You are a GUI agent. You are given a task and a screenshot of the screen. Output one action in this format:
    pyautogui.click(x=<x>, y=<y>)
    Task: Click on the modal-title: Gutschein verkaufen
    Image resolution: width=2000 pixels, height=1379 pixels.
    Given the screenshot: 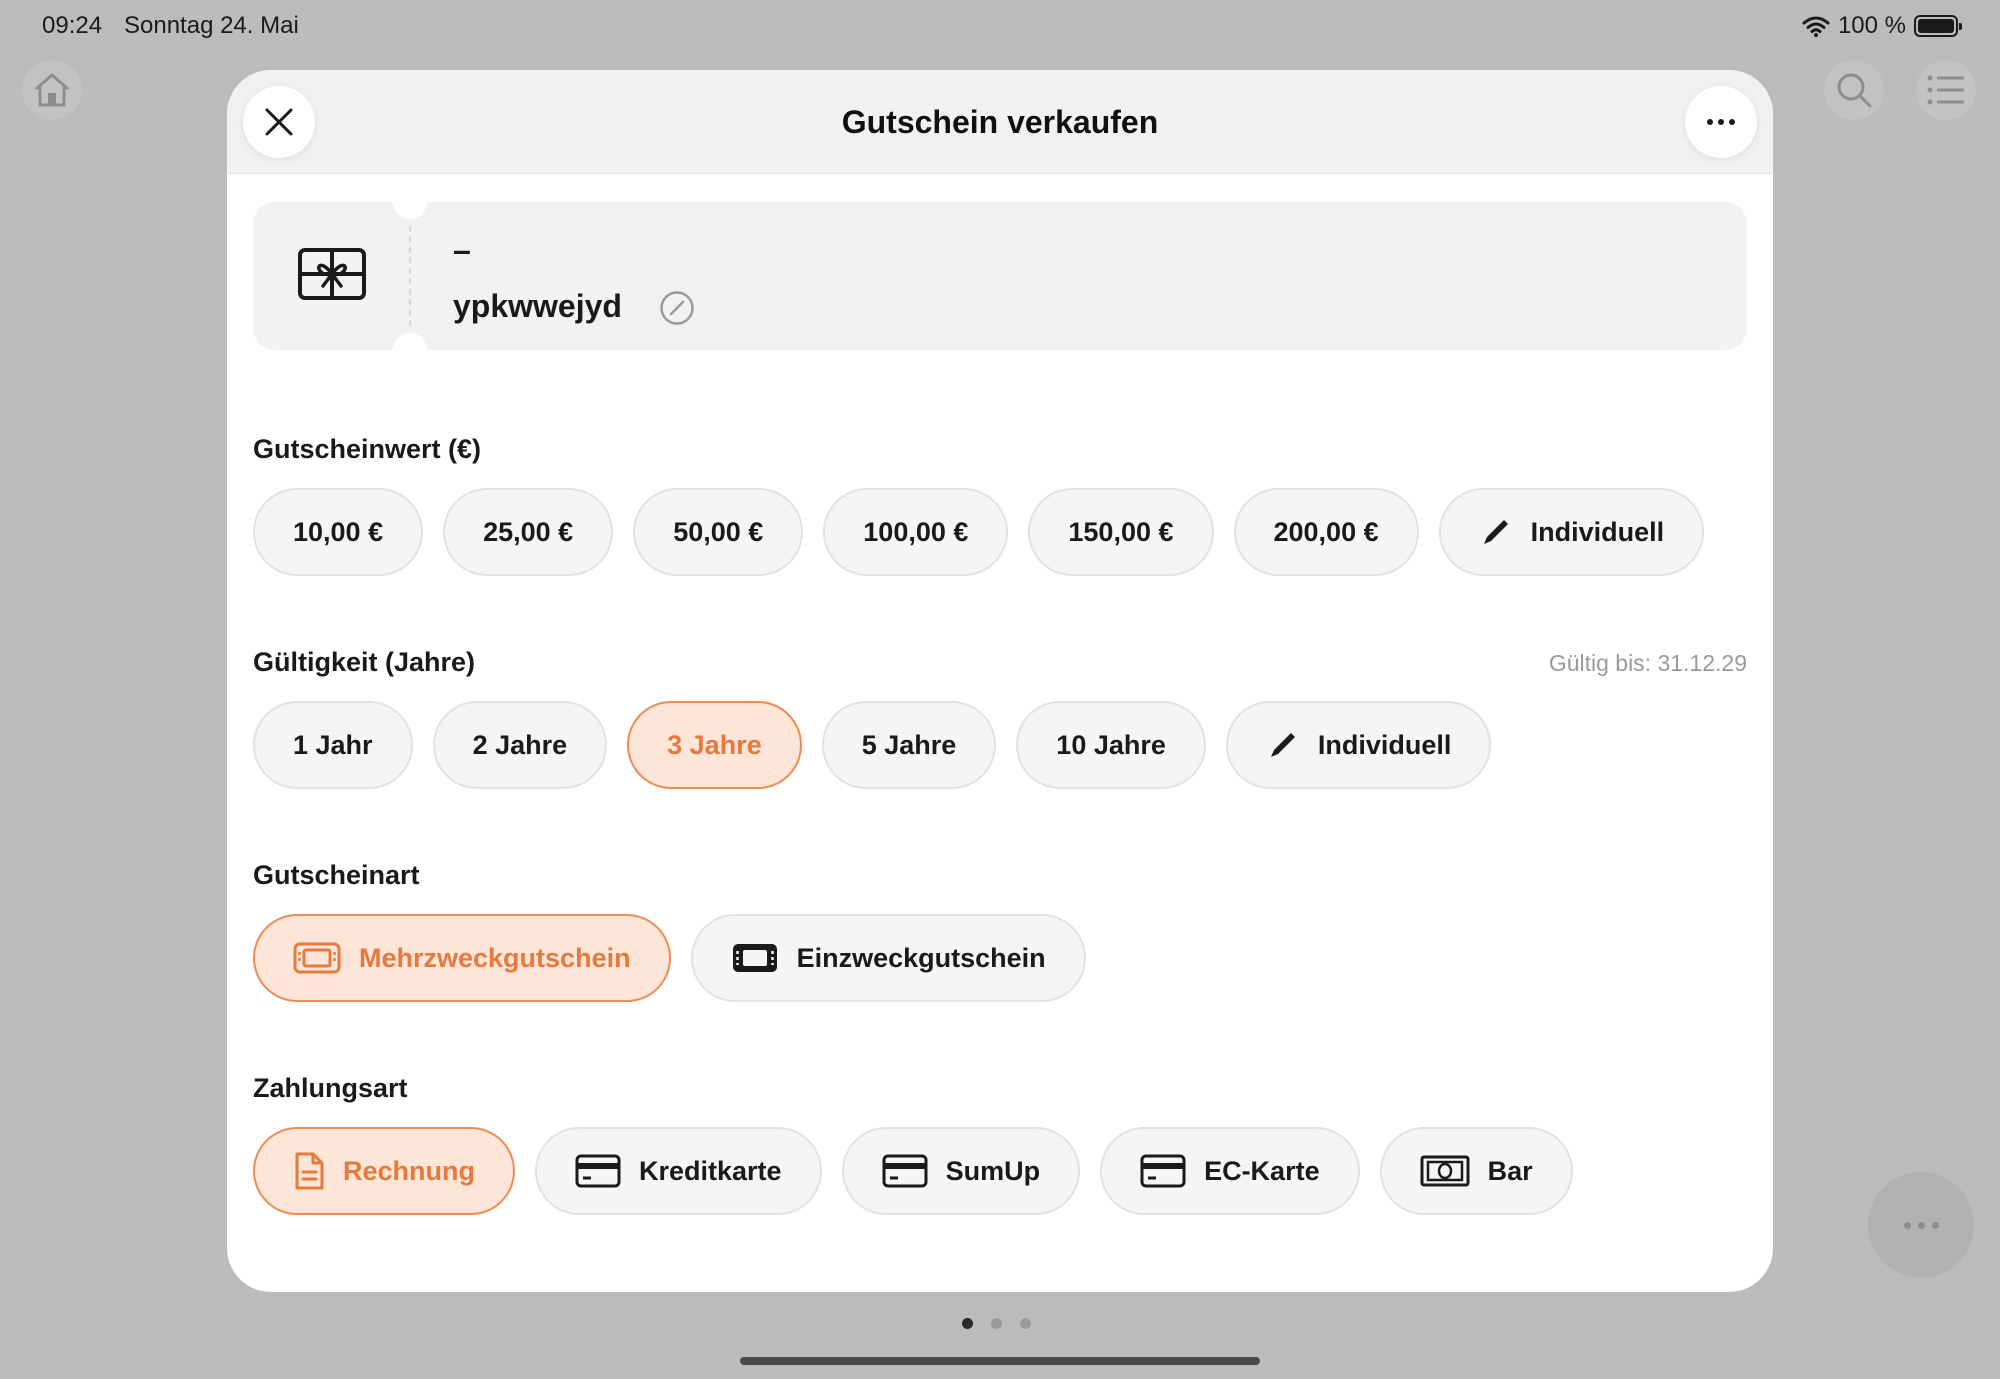 What is the action you would take?
    pyautogui.click(x=1000, y=122)
    